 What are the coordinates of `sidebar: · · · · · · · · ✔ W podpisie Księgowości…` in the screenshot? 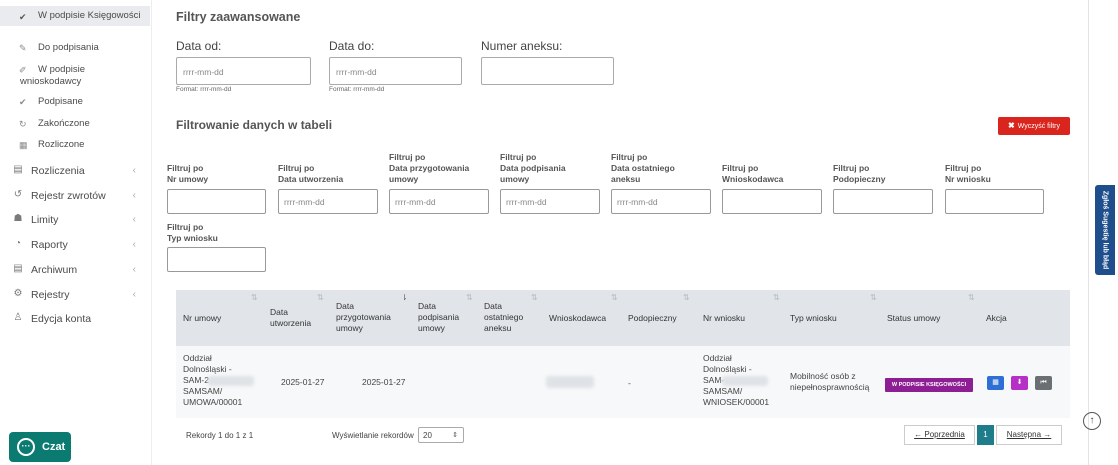 It's located at (76, 232).